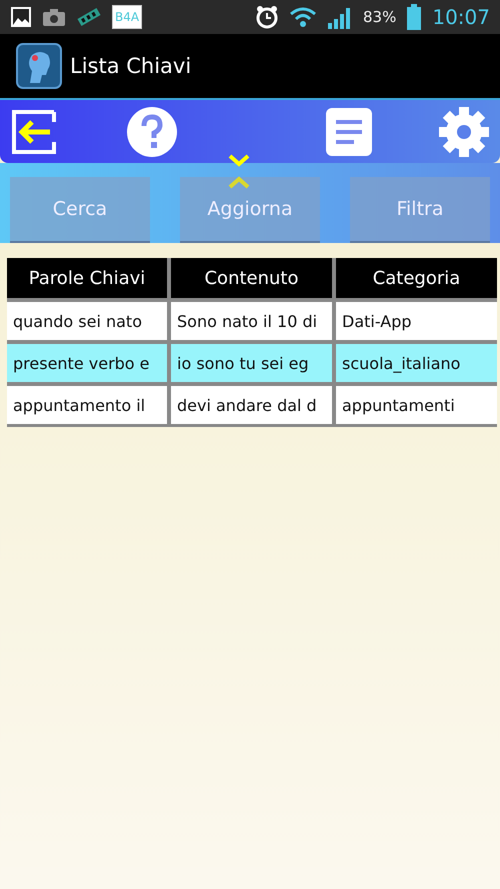 The width and height of the screenshot is (500, 889). Describe the element at coordinates (251, 321) in the screenshot. I see `table-cell: Sono nato il 10 di` at that location.